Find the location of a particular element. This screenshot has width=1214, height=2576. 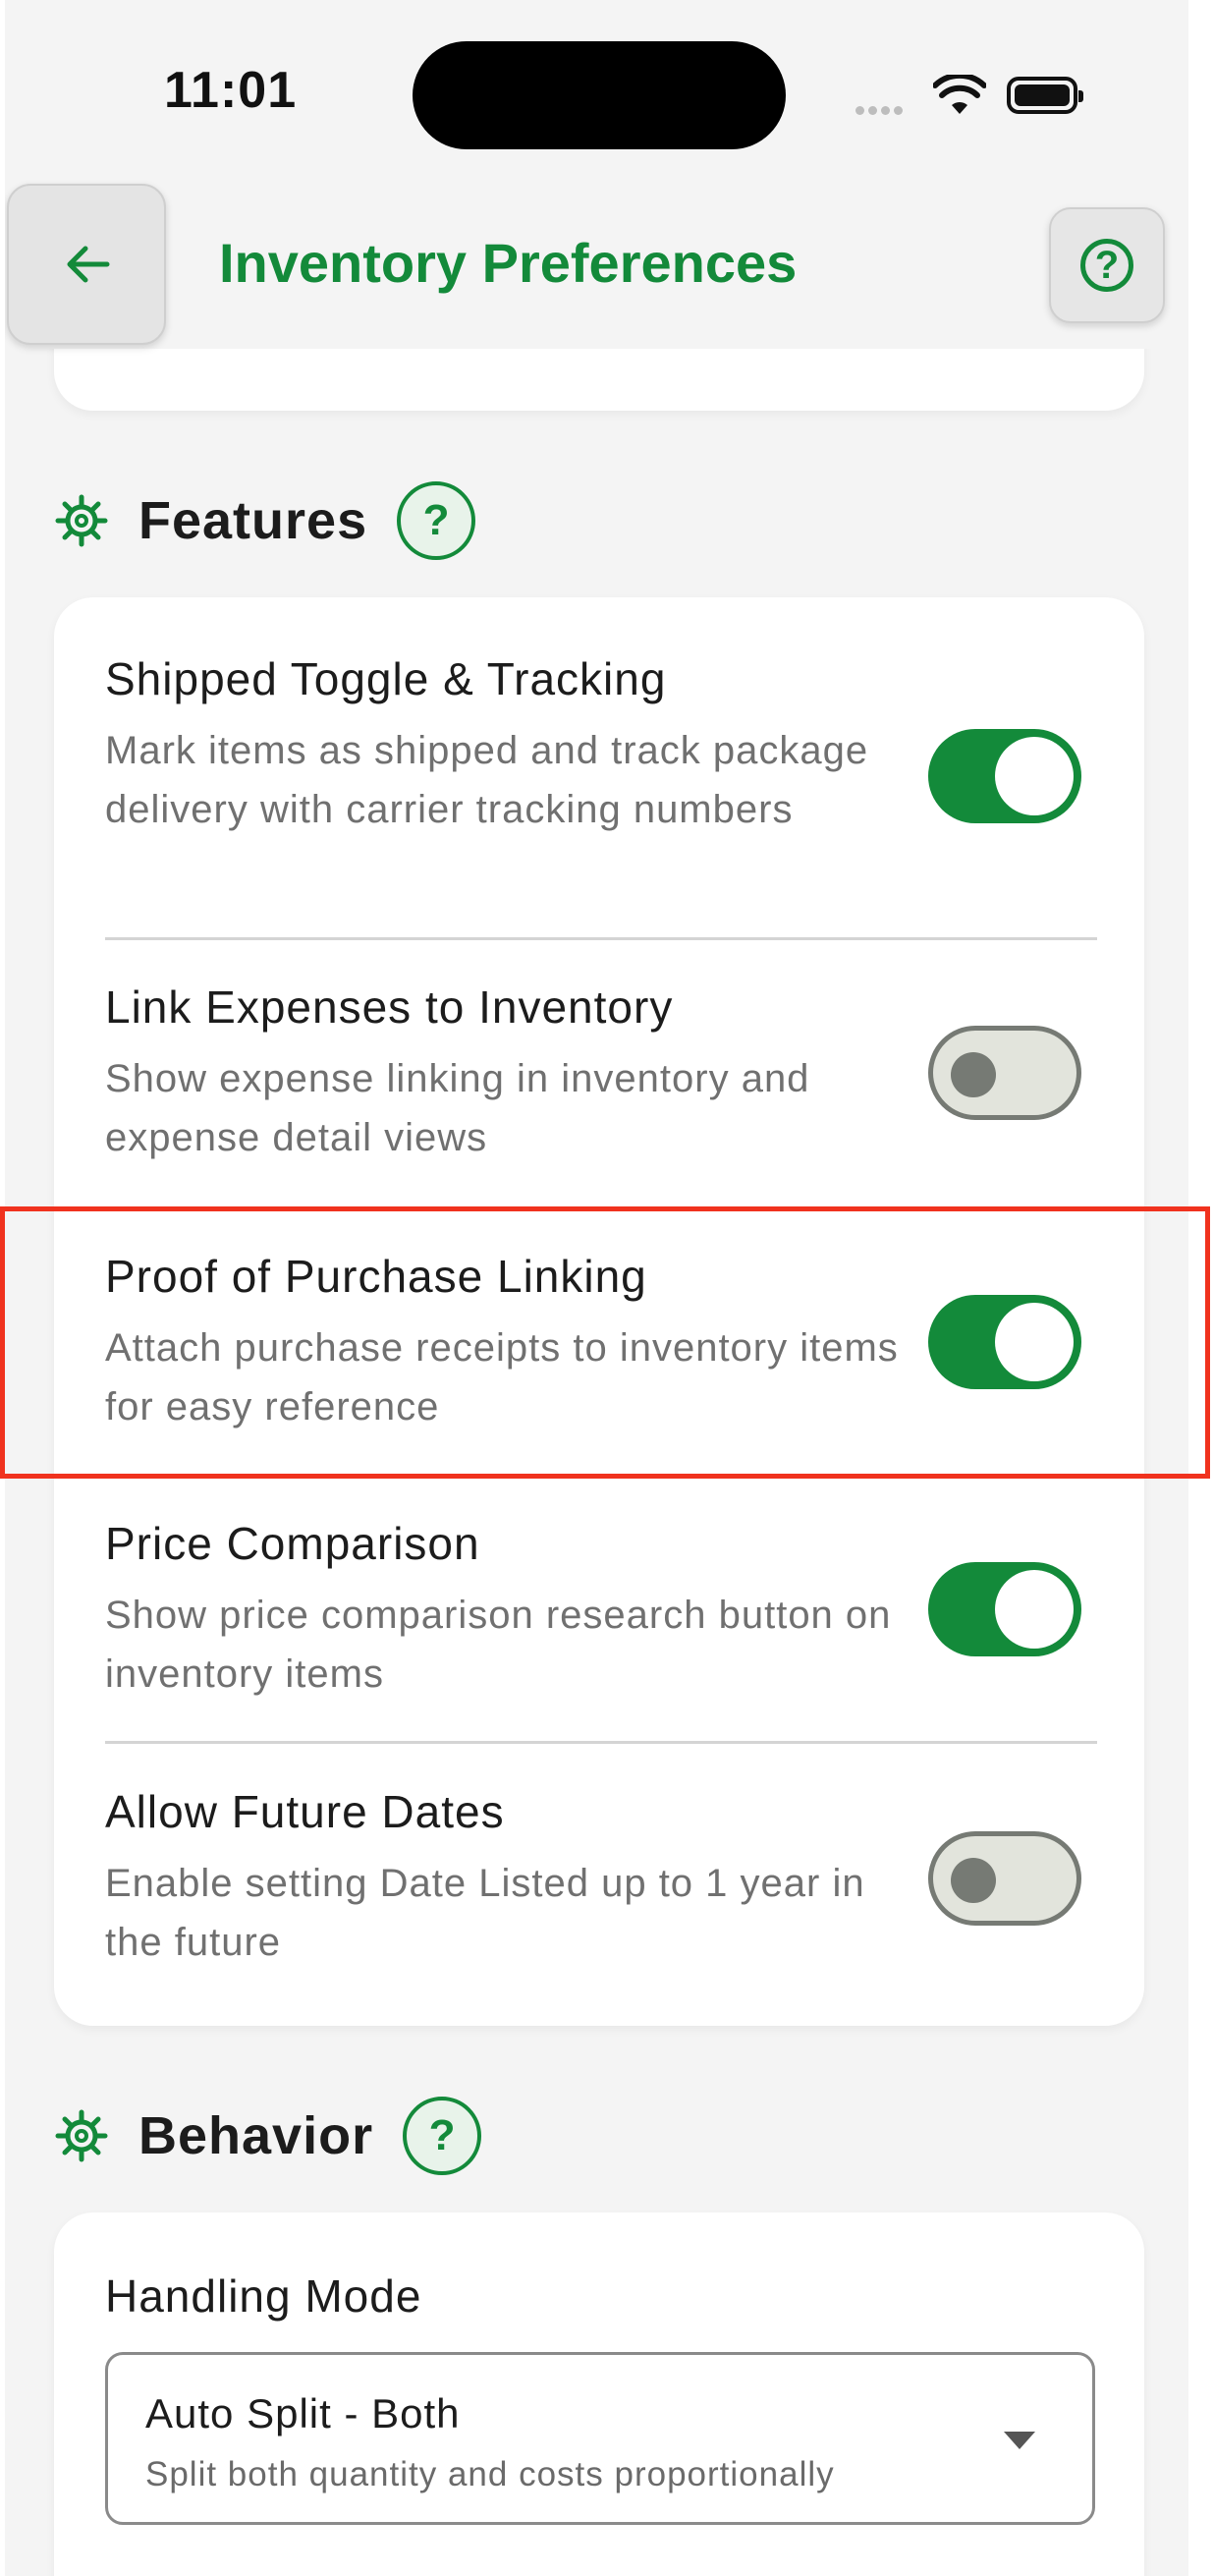

price-comparison-toggle is located at coordinates (1004, 1609).